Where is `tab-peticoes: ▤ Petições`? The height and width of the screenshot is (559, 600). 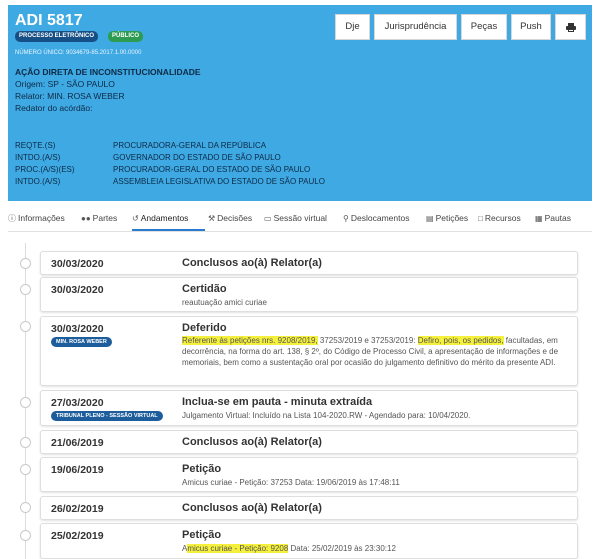
tab-peticoes: ▤ Petições is located at coordinates (447, 218).